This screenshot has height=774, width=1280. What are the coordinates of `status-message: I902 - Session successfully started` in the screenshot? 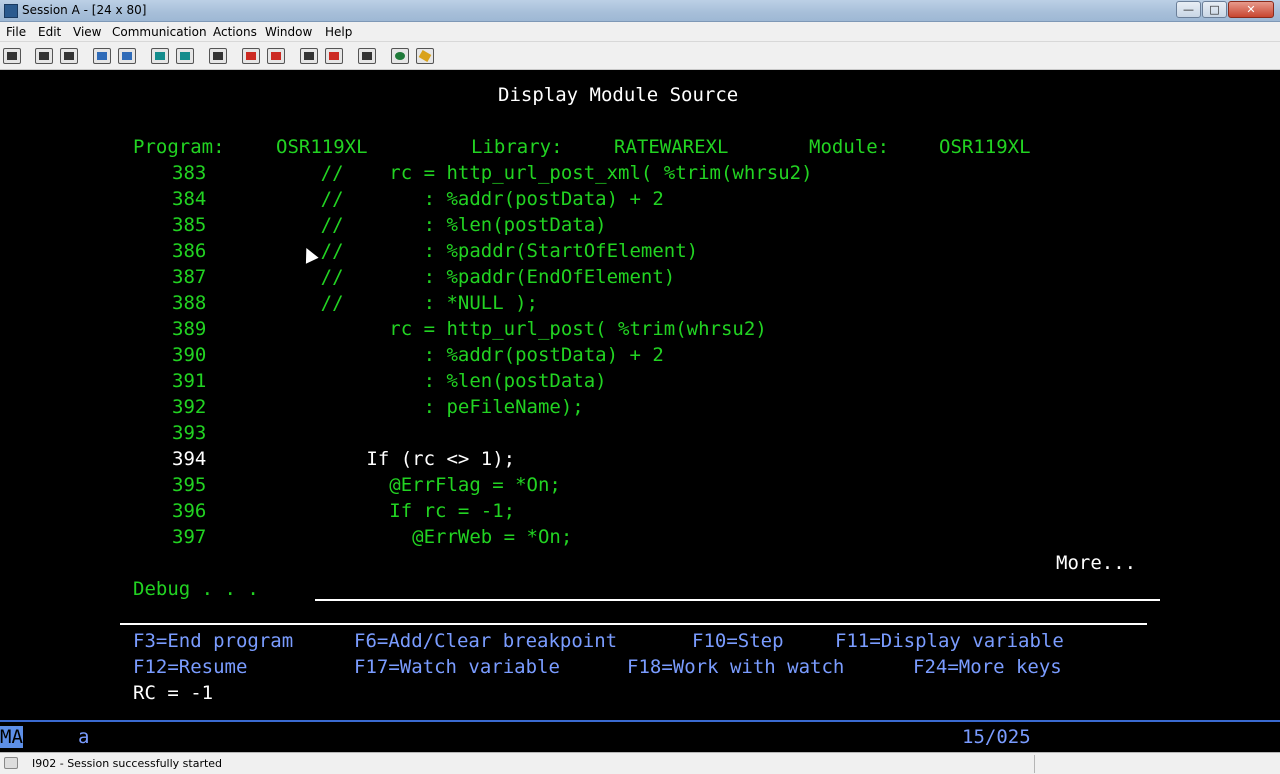 It's located at (127, 763).